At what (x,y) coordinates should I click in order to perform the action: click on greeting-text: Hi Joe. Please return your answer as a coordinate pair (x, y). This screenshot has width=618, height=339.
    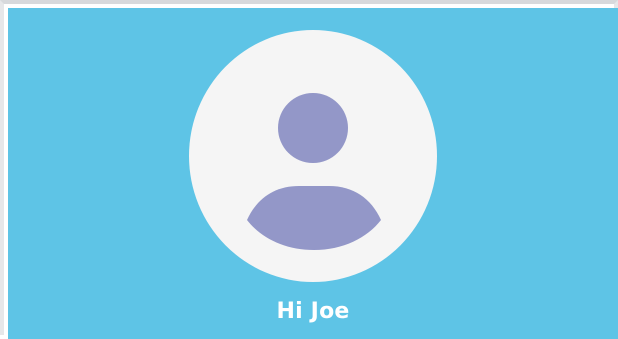
    Looking at the image, I should click on (313, 311).